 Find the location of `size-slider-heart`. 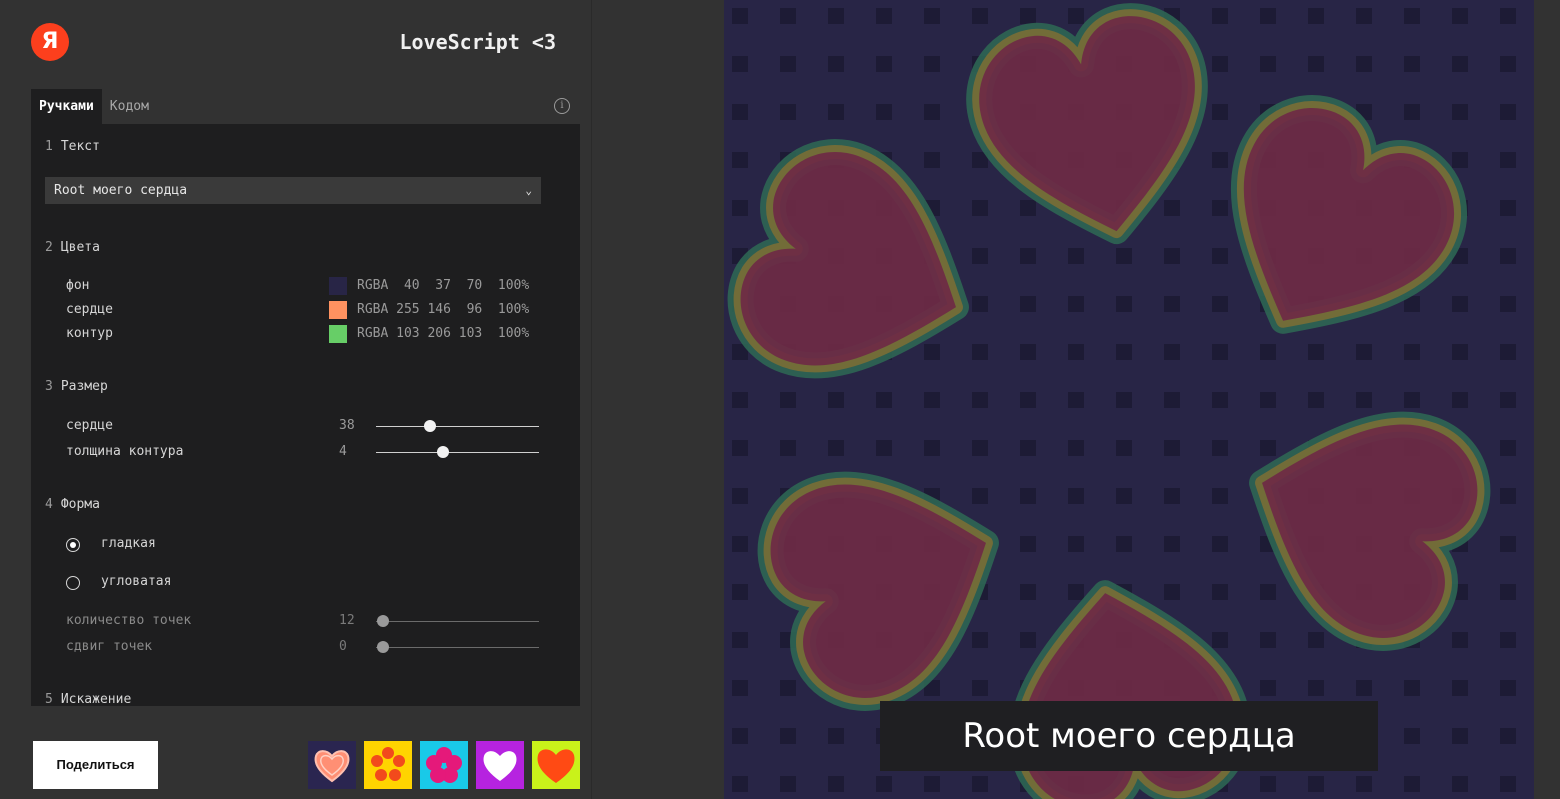

size-slider-heart is located at coordinates (457, 426).